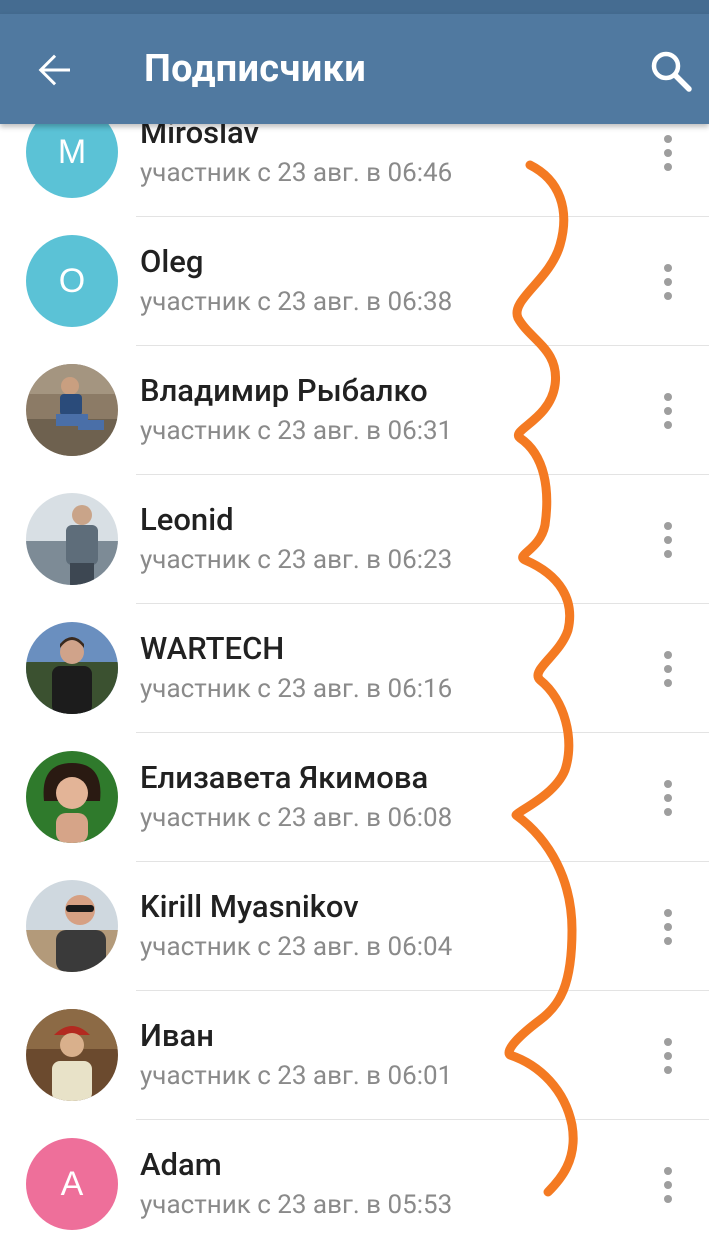 This screenshot has width=709, height=1244. Describe the element at coordinates (296, 689) in the screenshot. I see `member-joined: участник с 23 авг. в 06:16` at that location.